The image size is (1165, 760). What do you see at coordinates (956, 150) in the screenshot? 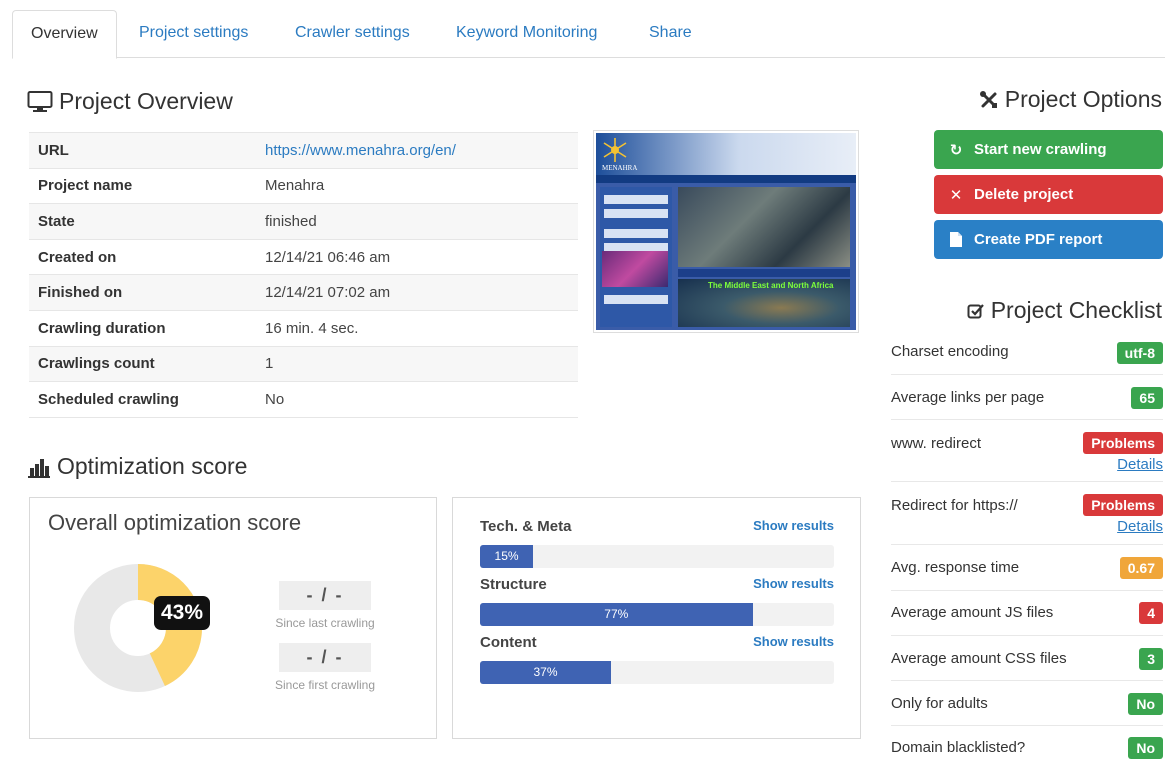
I see `refresh-icon: ↻` at bounding box center [956, 150].